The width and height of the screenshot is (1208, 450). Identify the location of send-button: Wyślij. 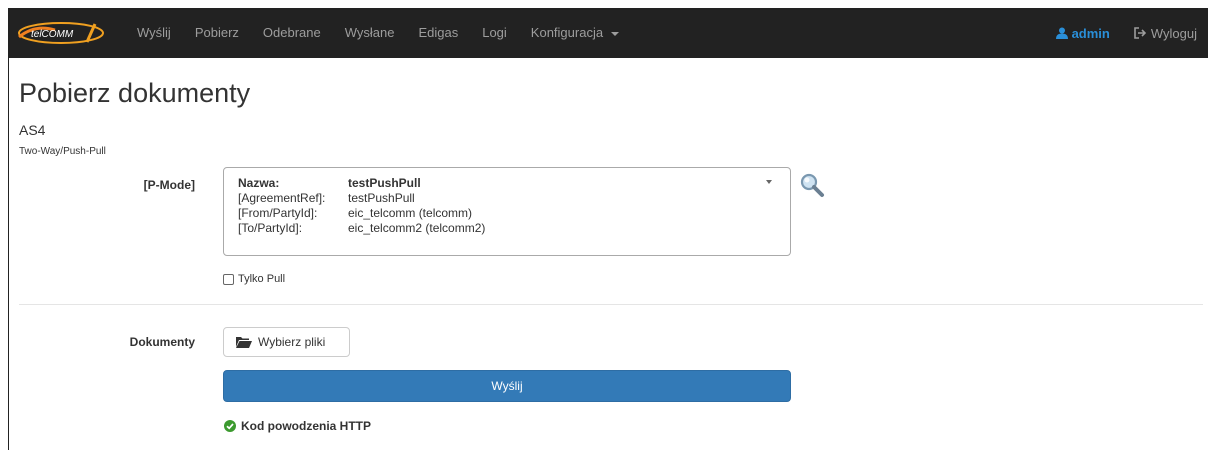
(507, 386).